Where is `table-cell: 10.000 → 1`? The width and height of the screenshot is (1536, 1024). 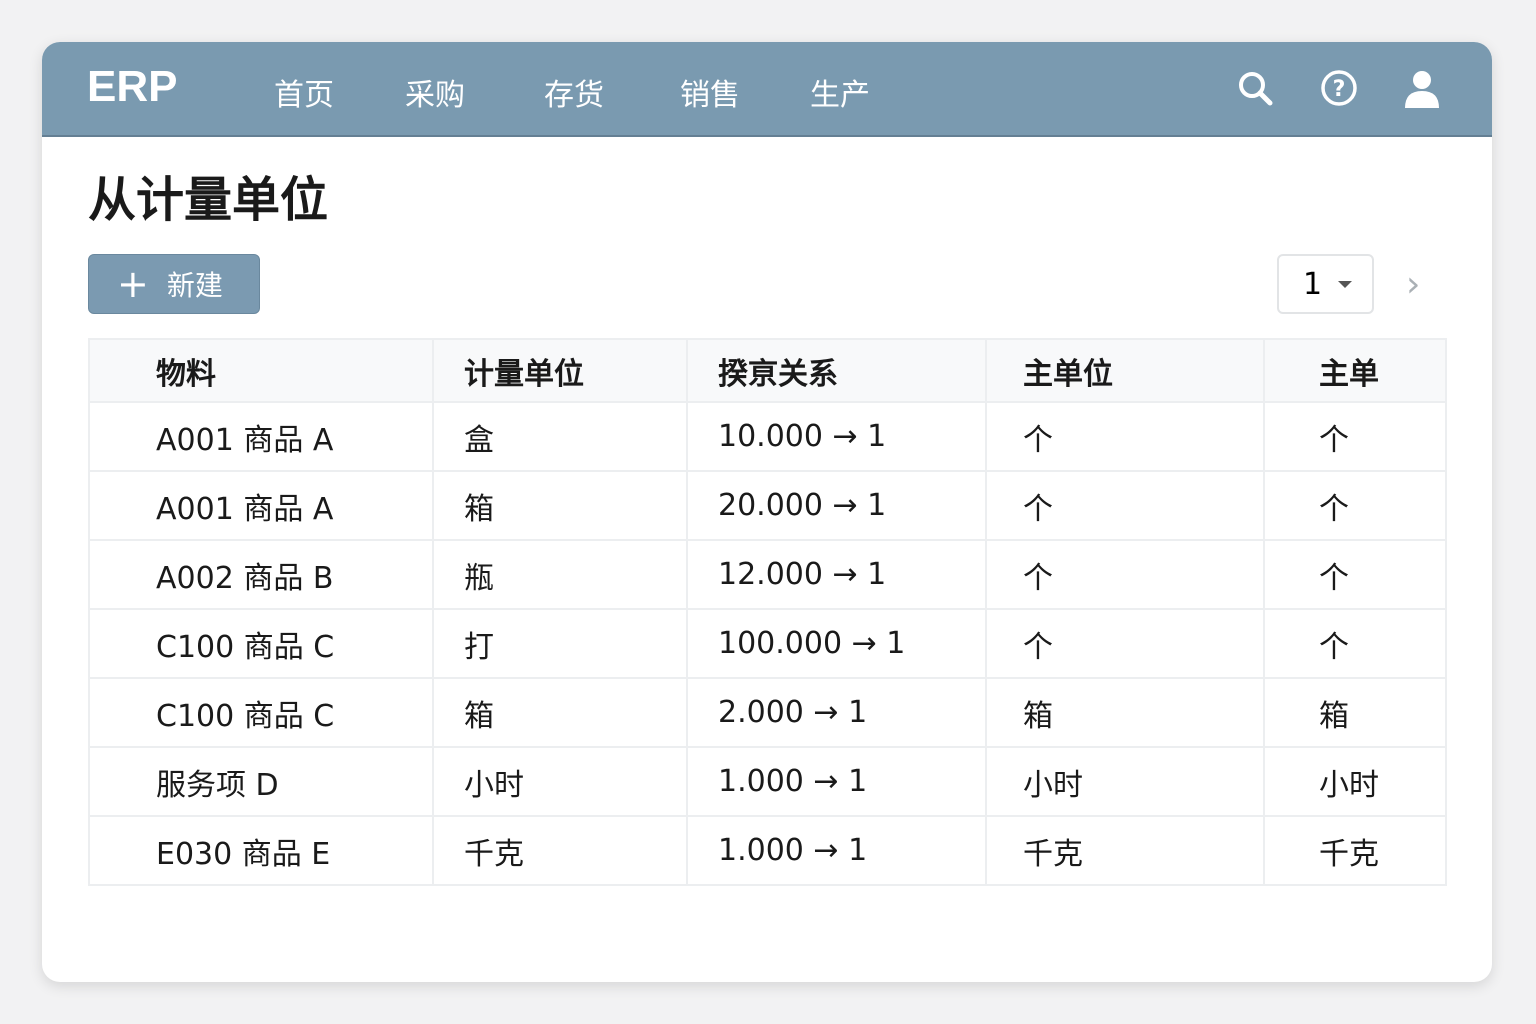 table-cell: 10.000 → 1 is located at coordinates (836, 436).